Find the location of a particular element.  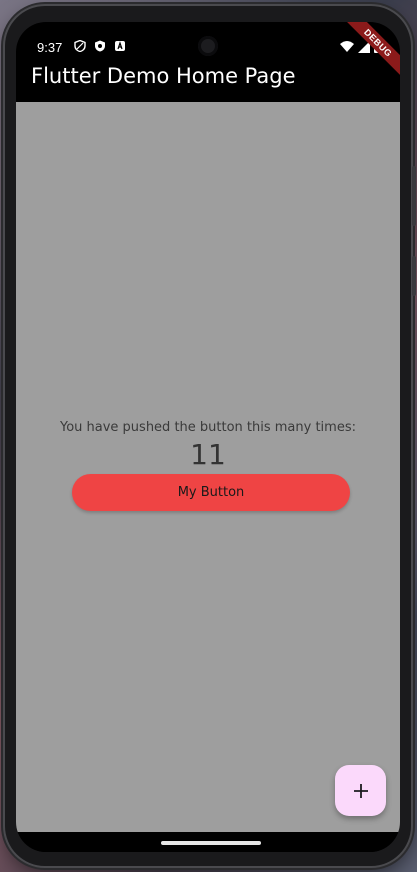

plus-icon is located at coordinates (360, 790).